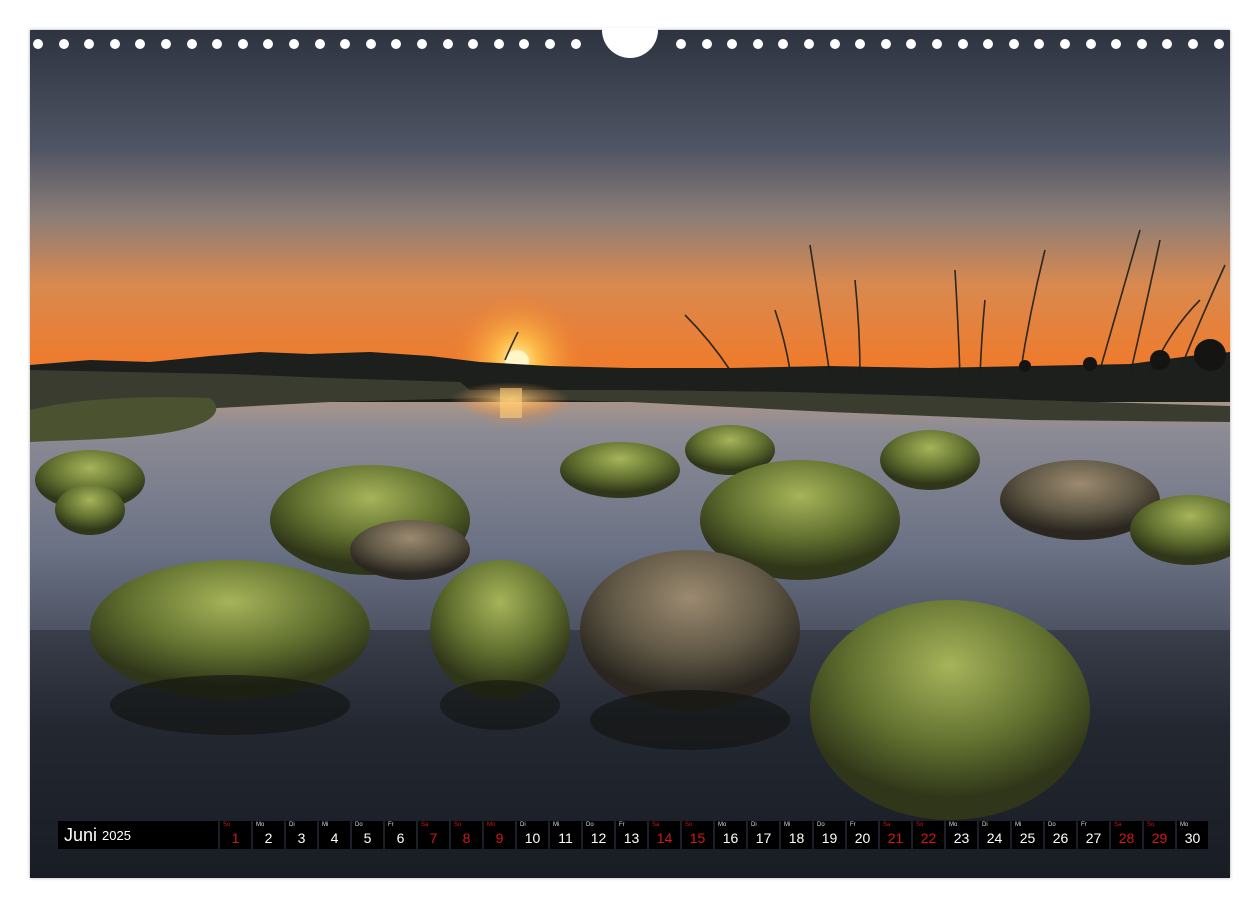 The image size is (1260, 908). I want to click on day-number: 8, so click(466, 838).